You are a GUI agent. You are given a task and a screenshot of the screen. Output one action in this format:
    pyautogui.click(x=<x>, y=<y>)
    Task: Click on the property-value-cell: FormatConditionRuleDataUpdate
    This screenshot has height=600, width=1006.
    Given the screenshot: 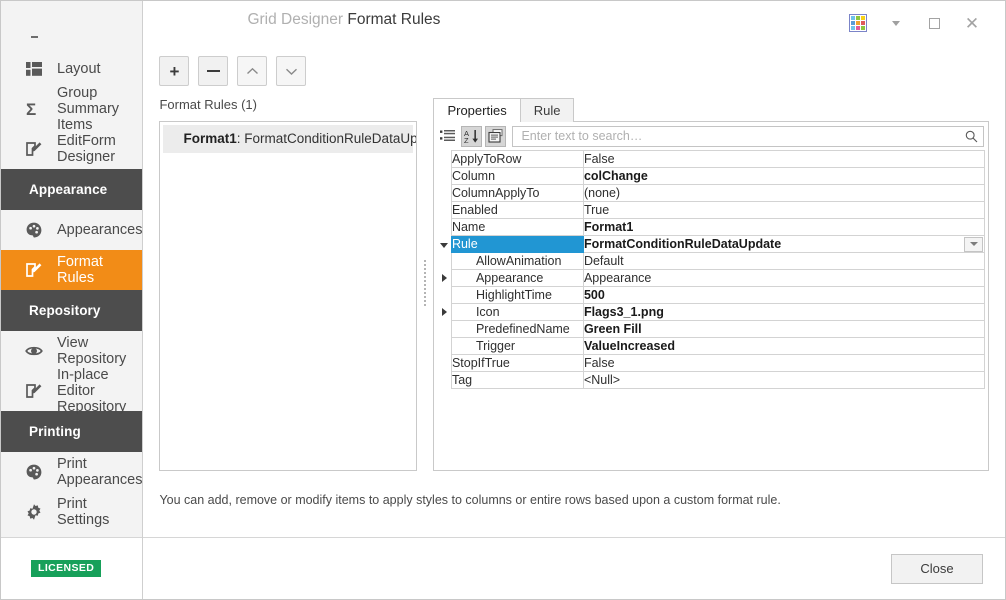 What is the action you would take?
    pyautogui.click(x=784, y=244)
    